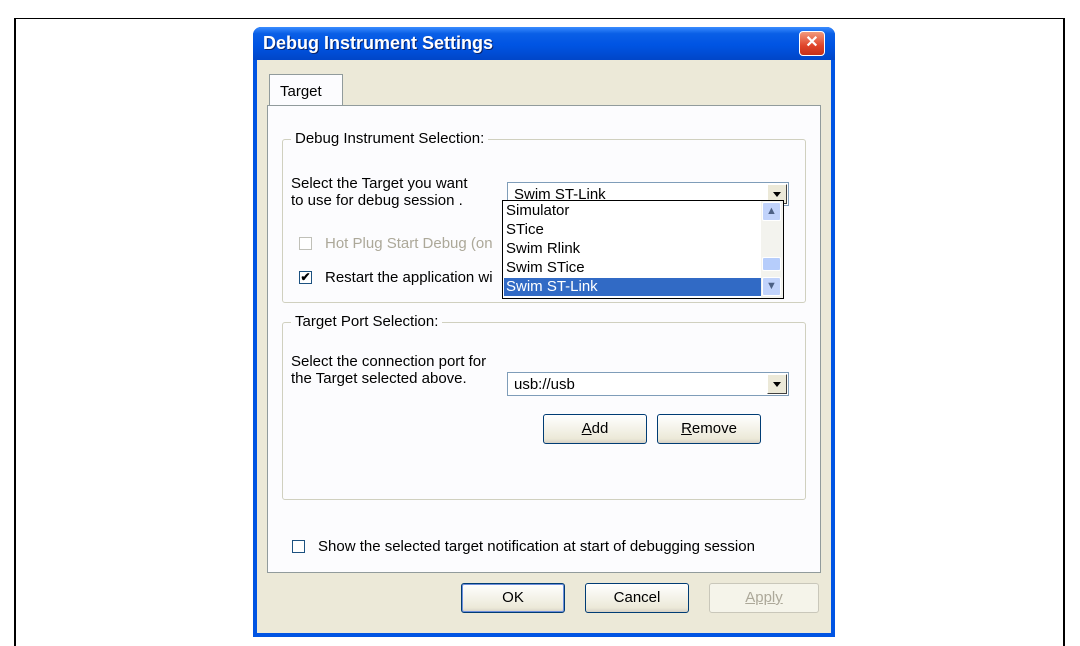 The image size is (1080, 646). Describe the element at coordinates (771, 211) in the screenshot. I see `scroll-up-icon: ▲` at that location.